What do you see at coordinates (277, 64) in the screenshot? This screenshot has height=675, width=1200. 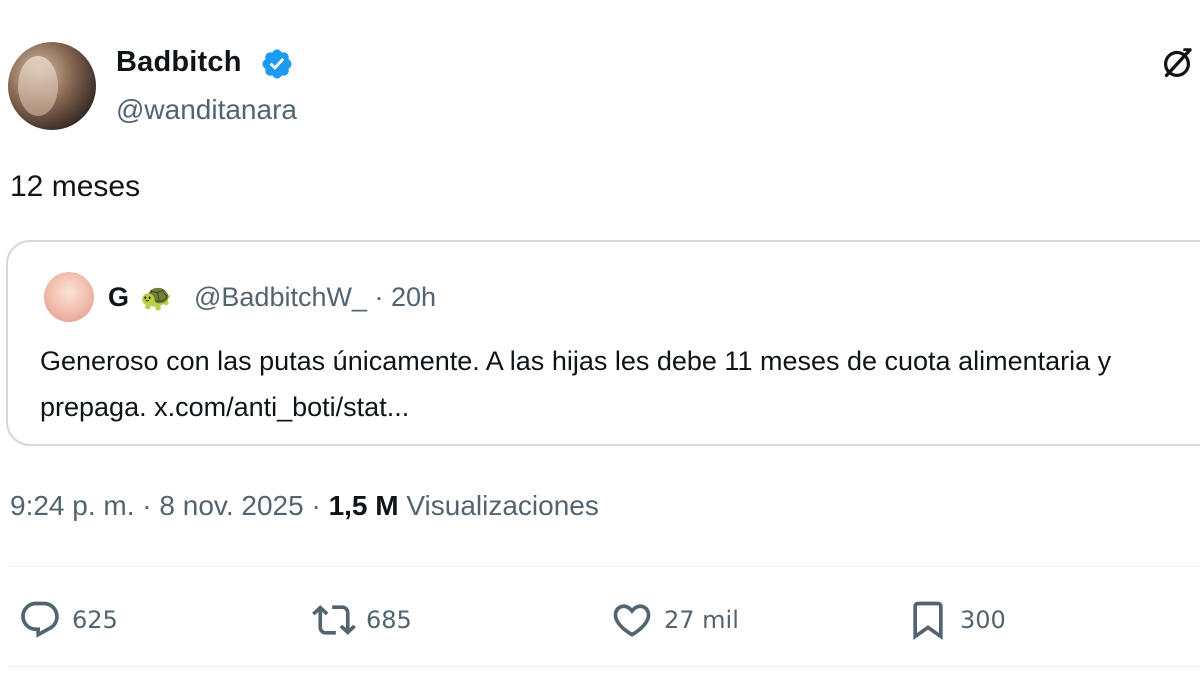 I see `verified-badge-icon` at bounding box center [277, 64].